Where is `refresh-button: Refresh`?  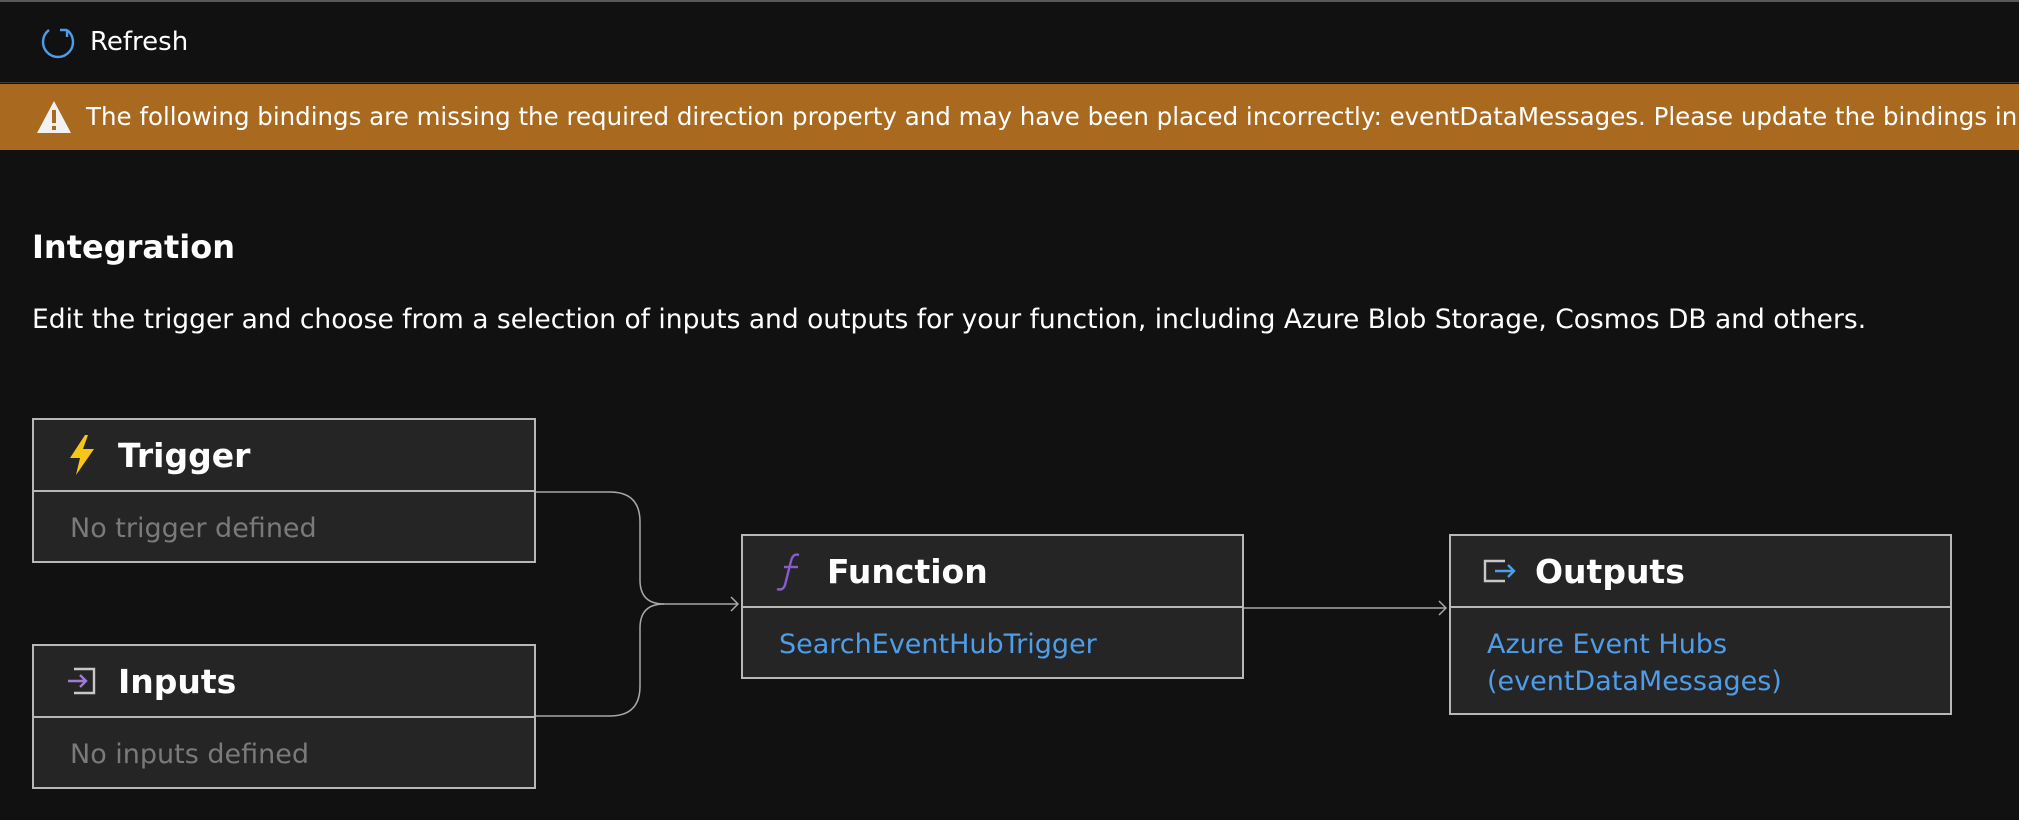 refresh-button: Refresh is located at coordinates (114, 42).